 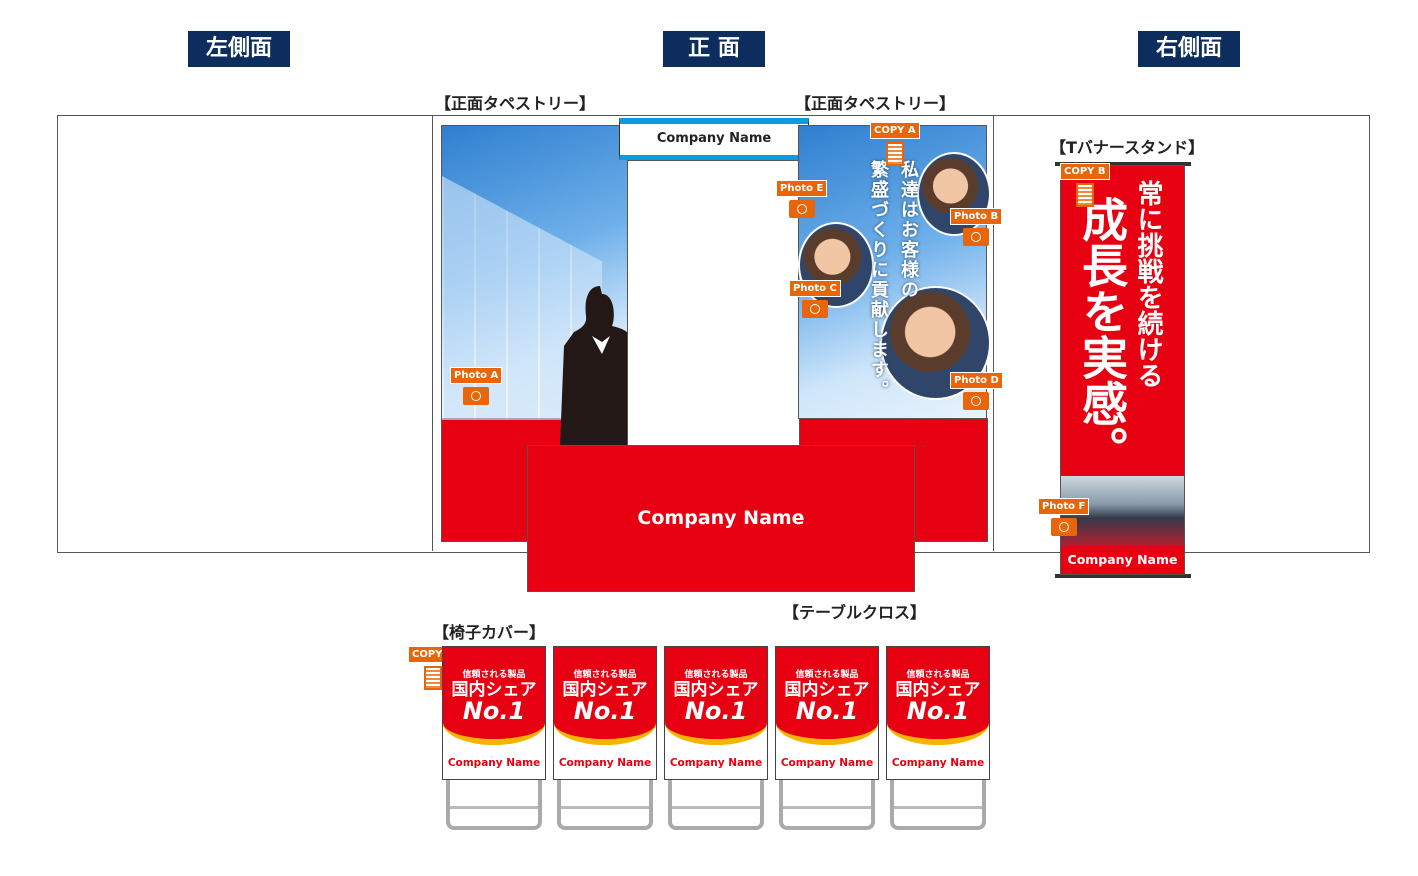 I want to click on copy-b-tag: COPY B, so click(x=1085, y=185).